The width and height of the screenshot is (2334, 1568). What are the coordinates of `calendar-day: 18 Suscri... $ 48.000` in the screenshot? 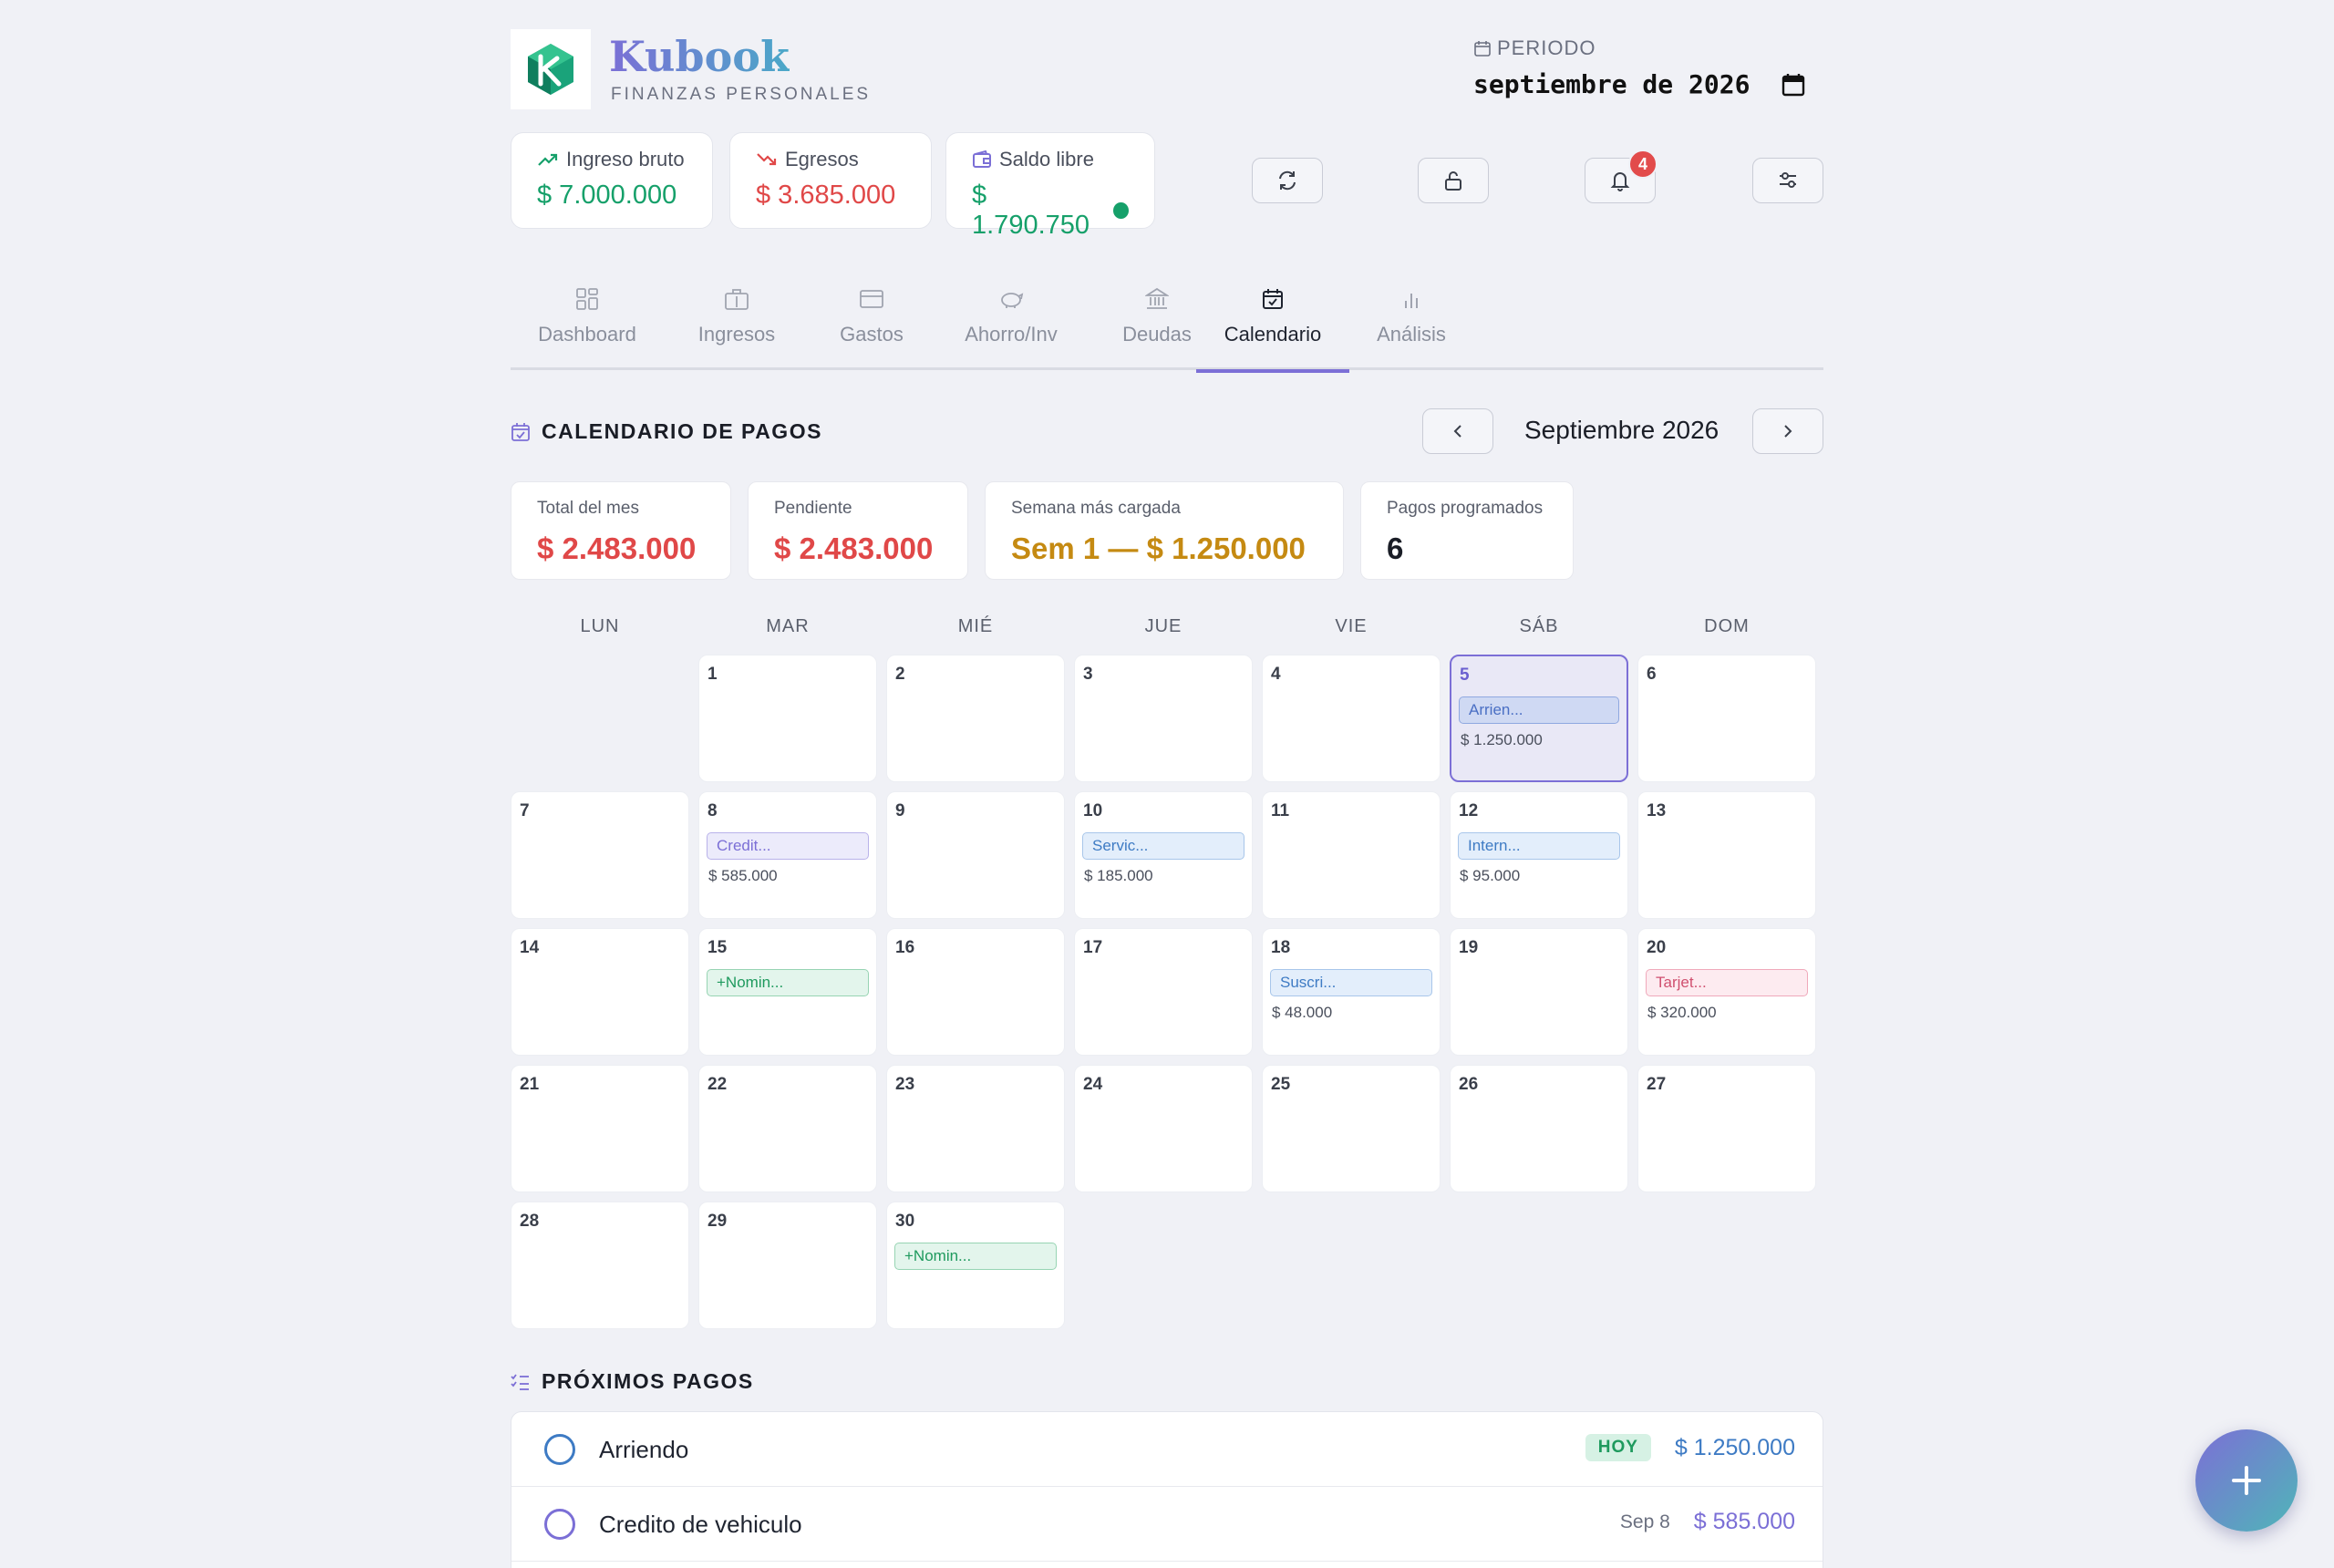 It's located at (1352, 992).